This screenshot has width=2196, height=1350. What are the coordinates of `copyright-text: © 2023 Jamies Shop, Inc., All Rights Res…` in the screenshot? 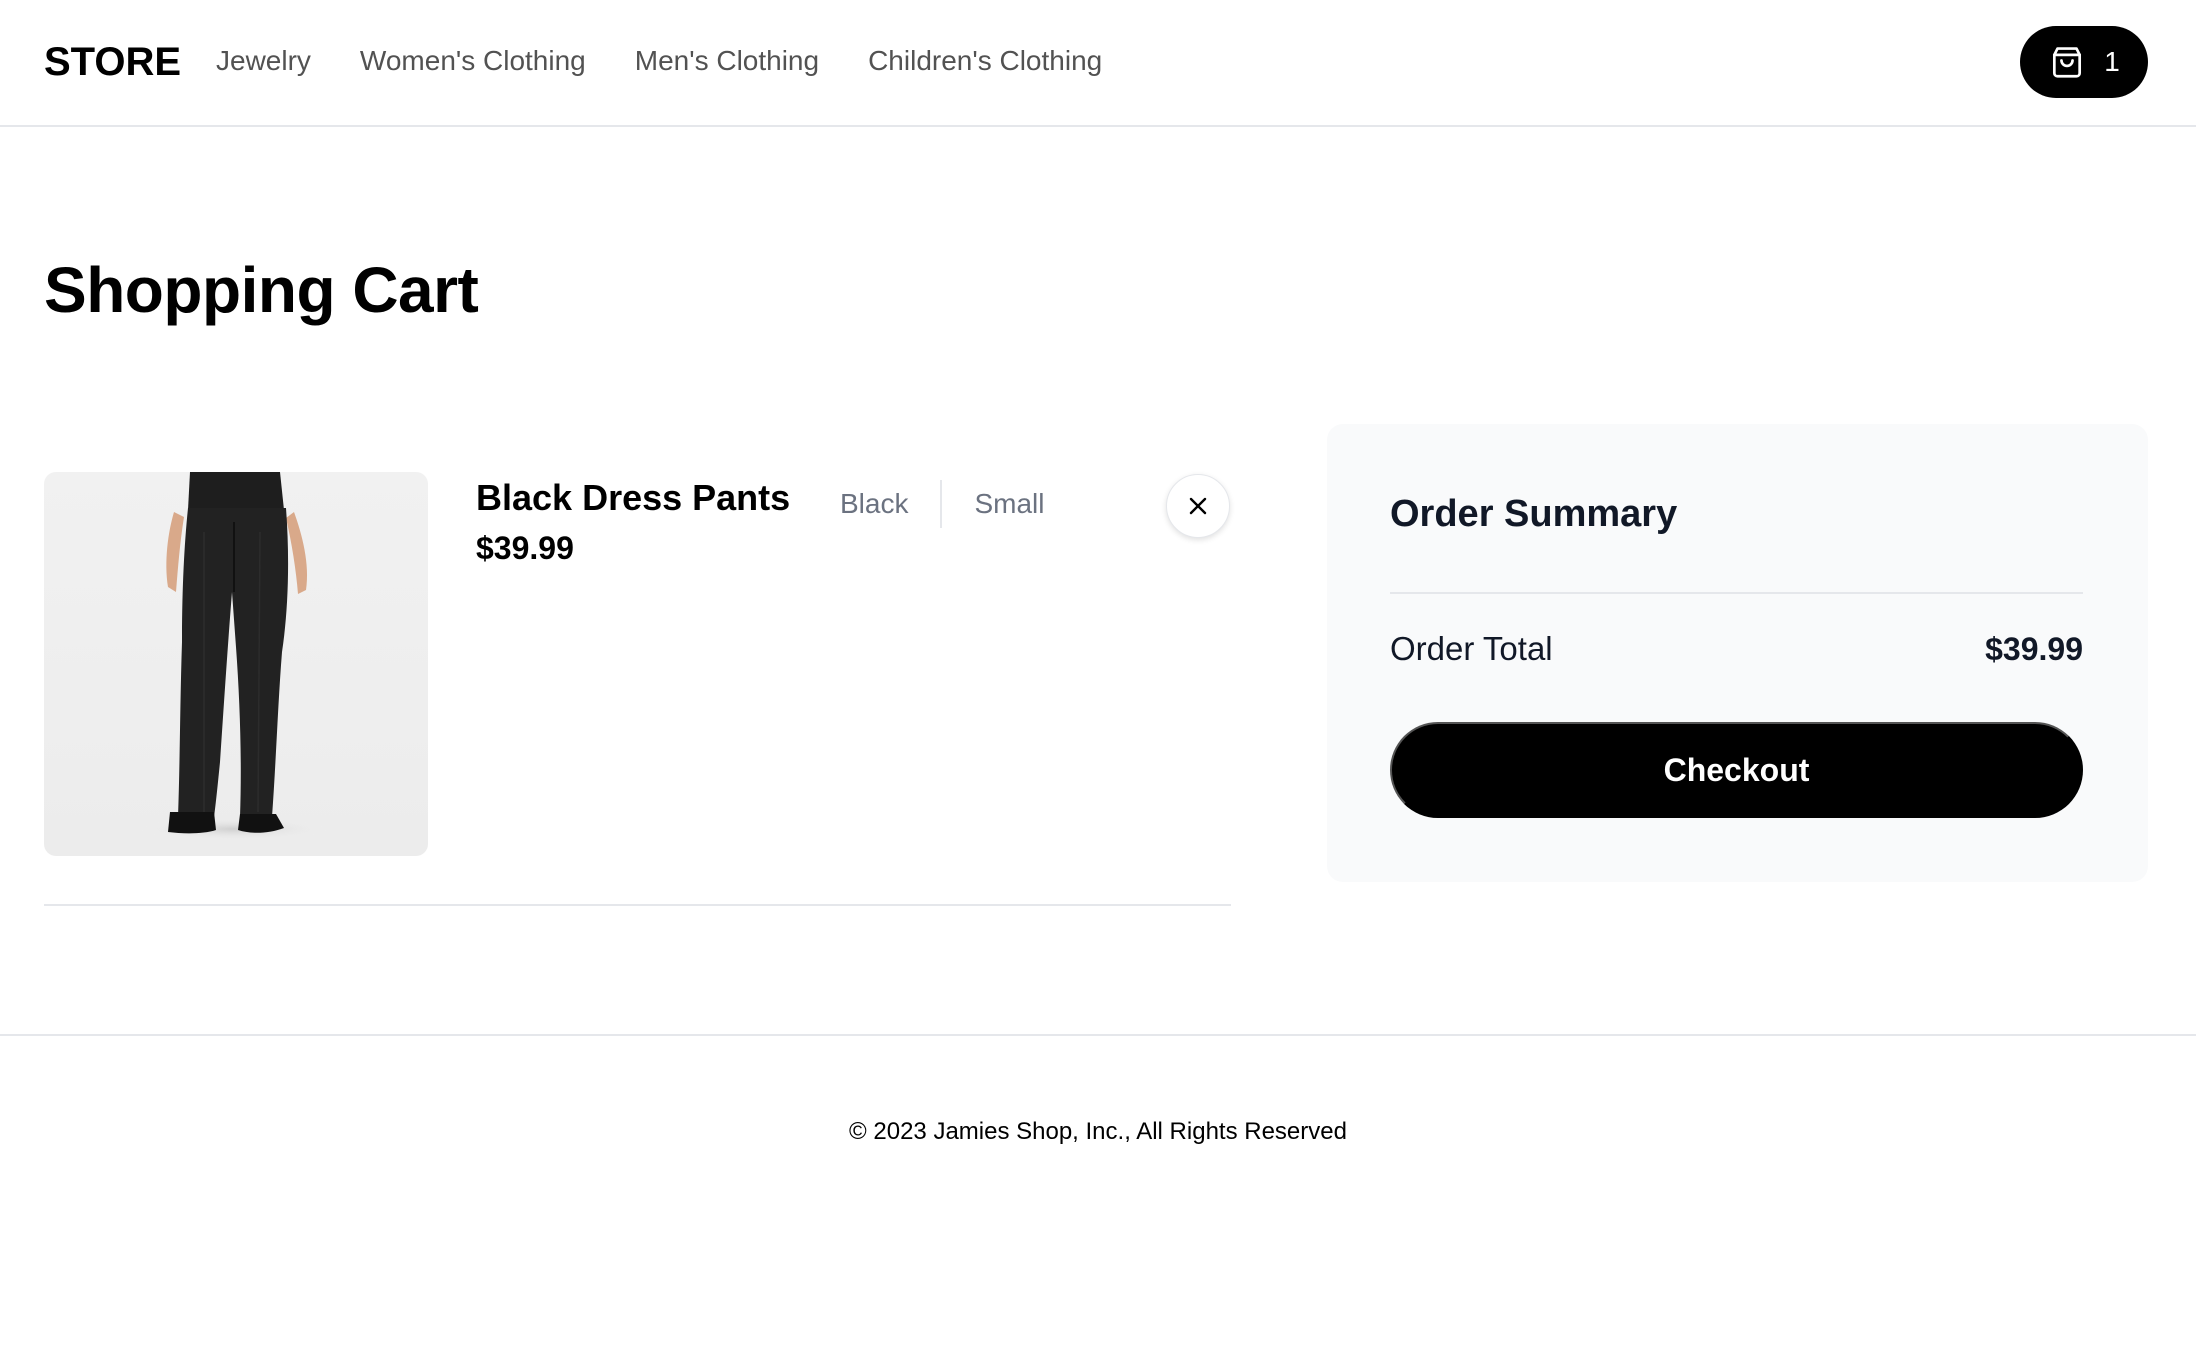 It's located at (1098, 1131).